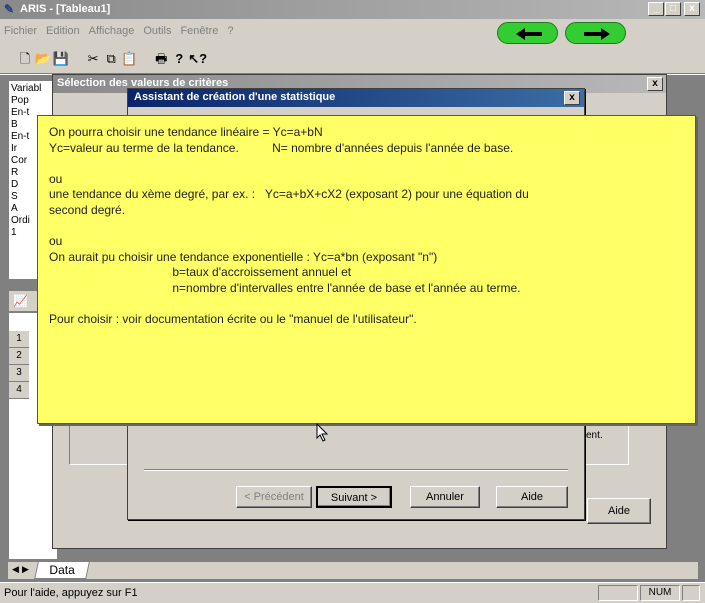 The image size is (705, 603). What do you see at coordinates (25, 59) in the screenshot?
I see `new-icon: 🗋` at bounding box center [25, 59].